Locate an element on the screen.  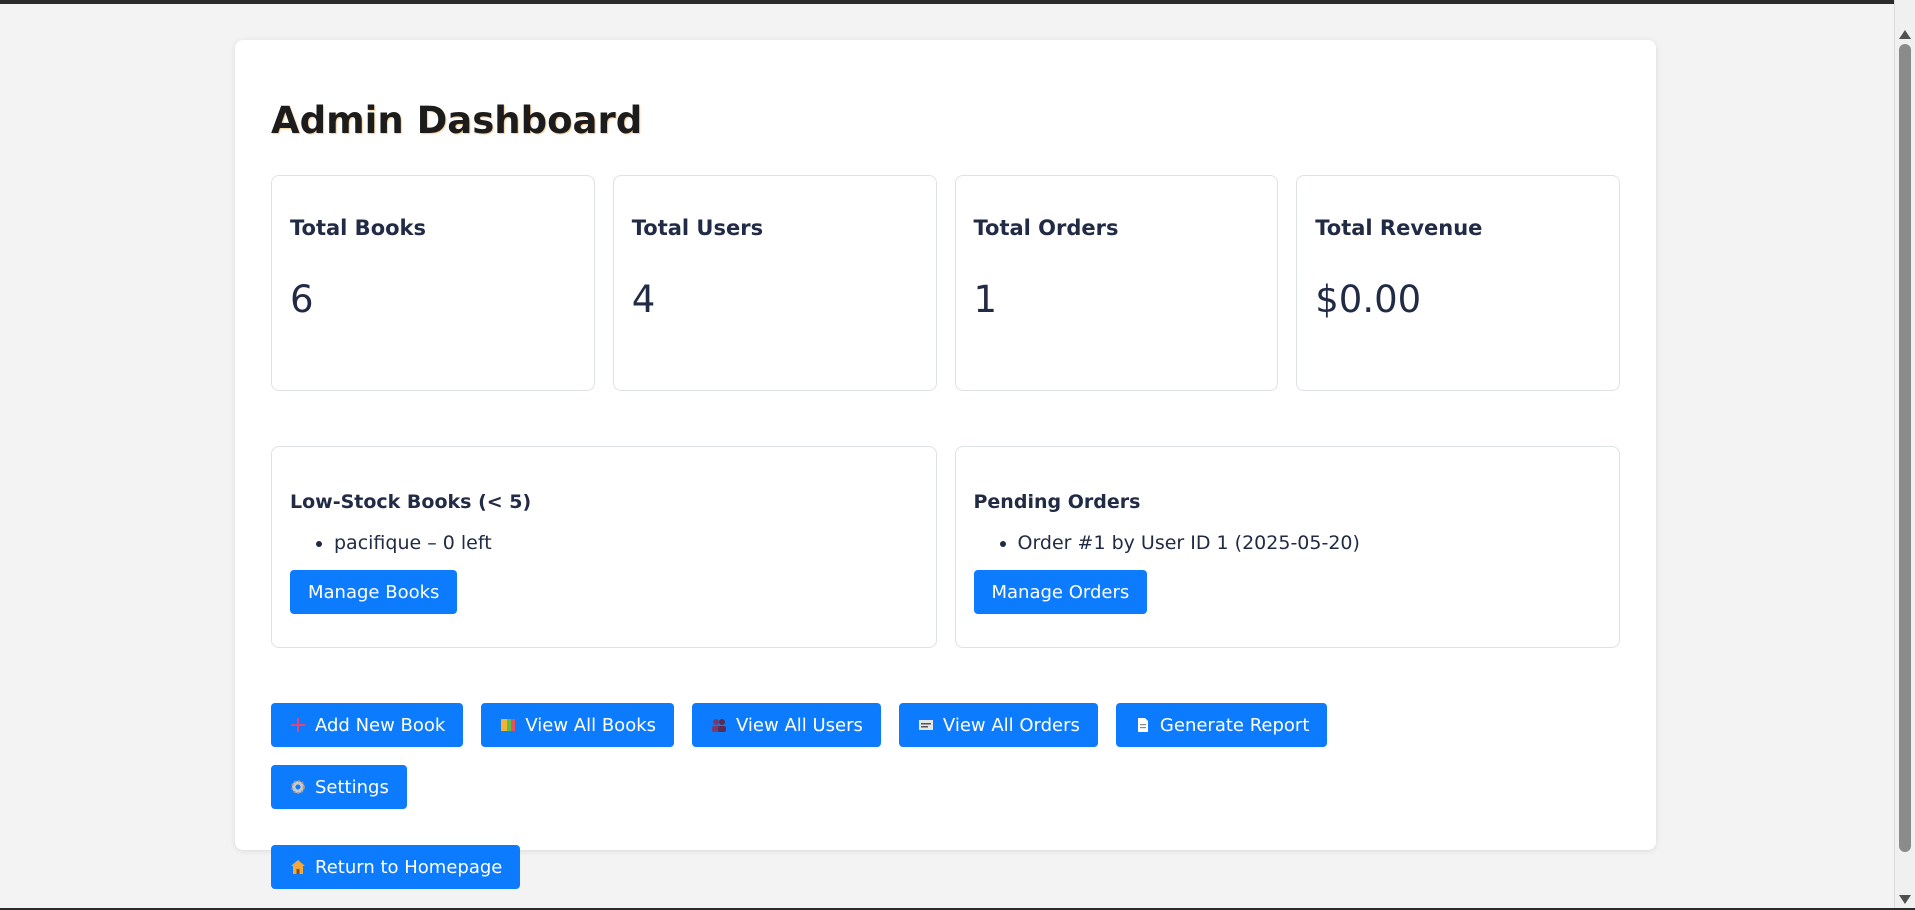
settings-button: Settings is located at coordinates (339, 787).